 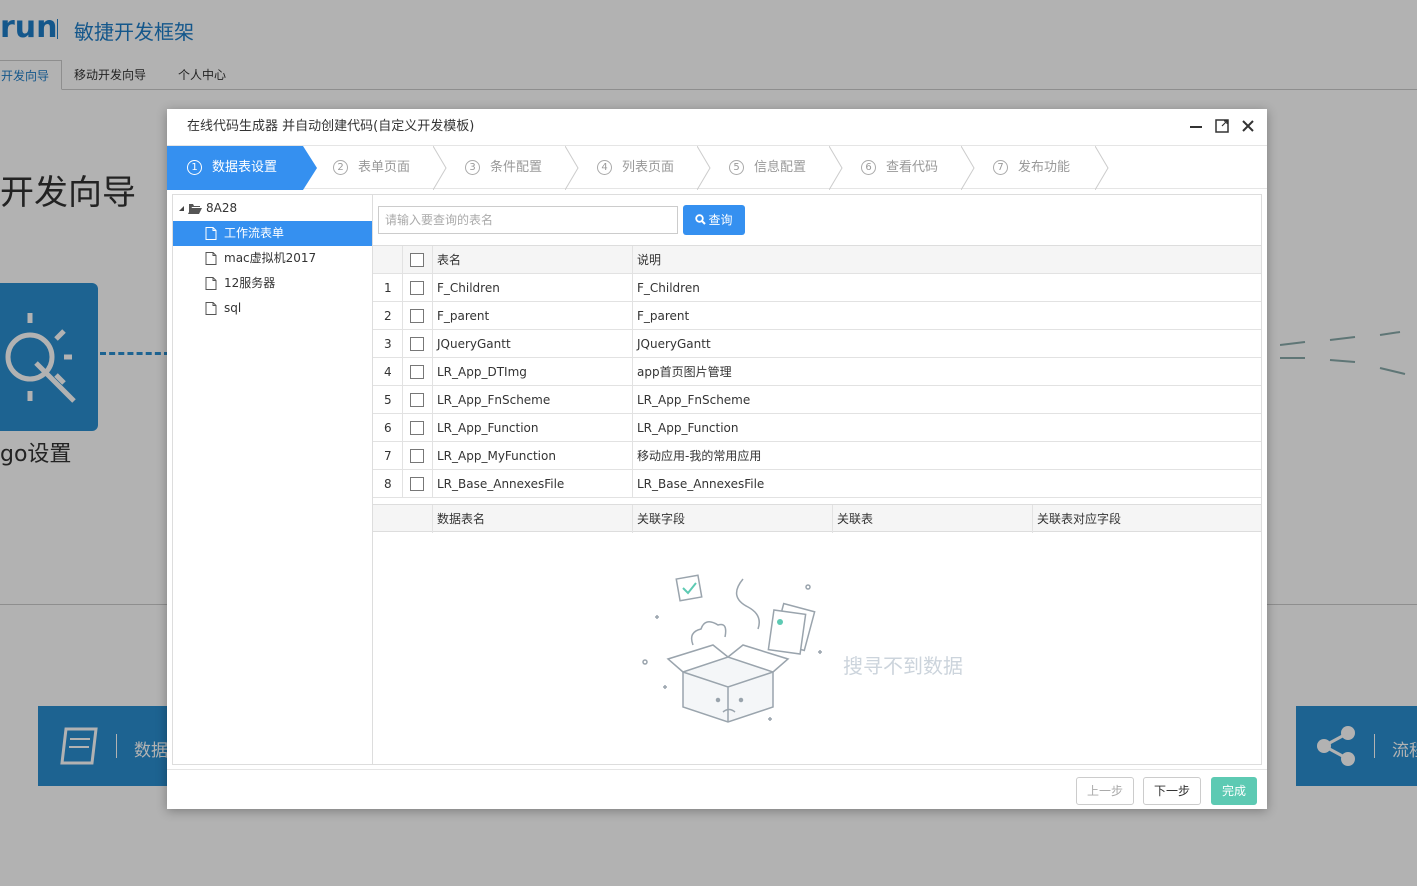 I want to click on step-number: 5, so click(x=736, y=167).